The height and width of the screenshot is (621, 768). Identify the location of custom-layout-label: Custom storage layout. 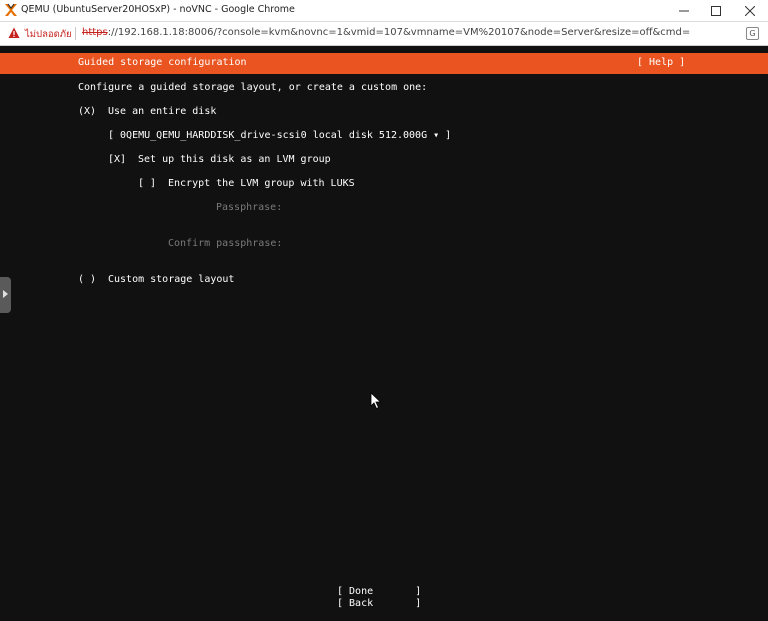
(171, 279).